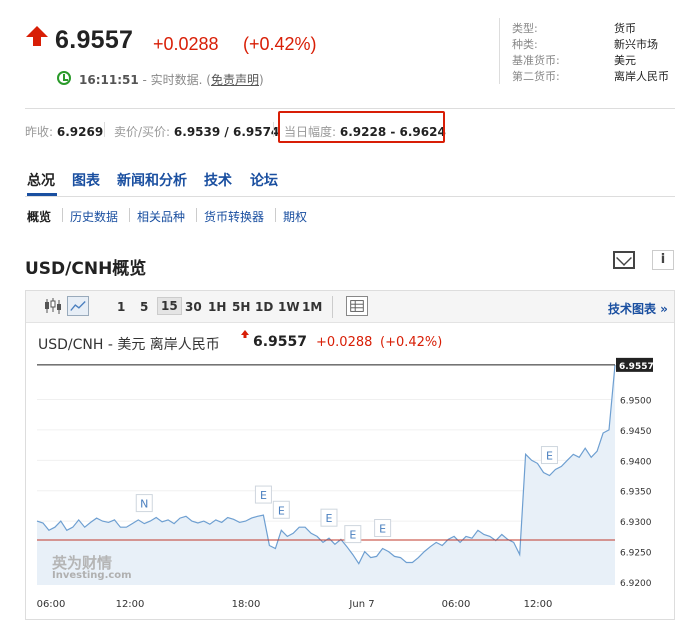  What do you see at coordinates (64, 78) in the screenshot?
I see `clock-icon` at bounding box center [64, 78].